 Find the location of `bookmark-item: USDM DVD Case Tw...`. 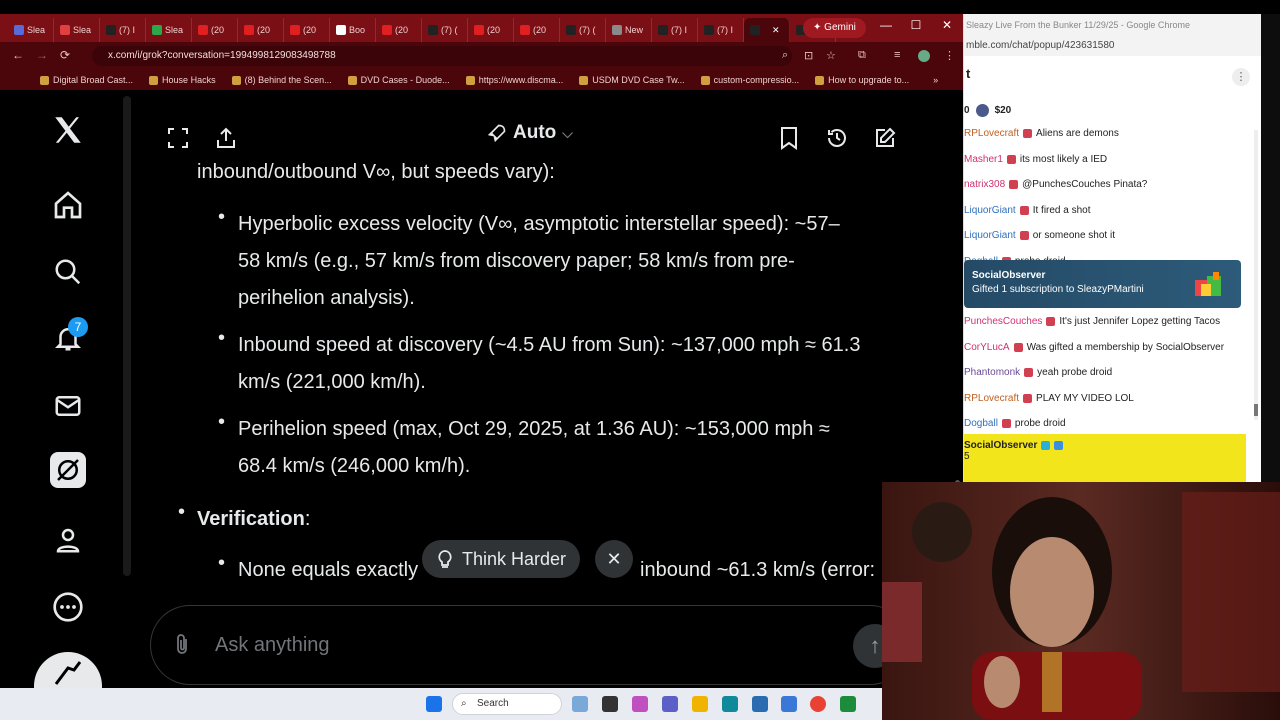

bookmark-item: USDM DVD Case Tw... is located at coordinates (632, 80).